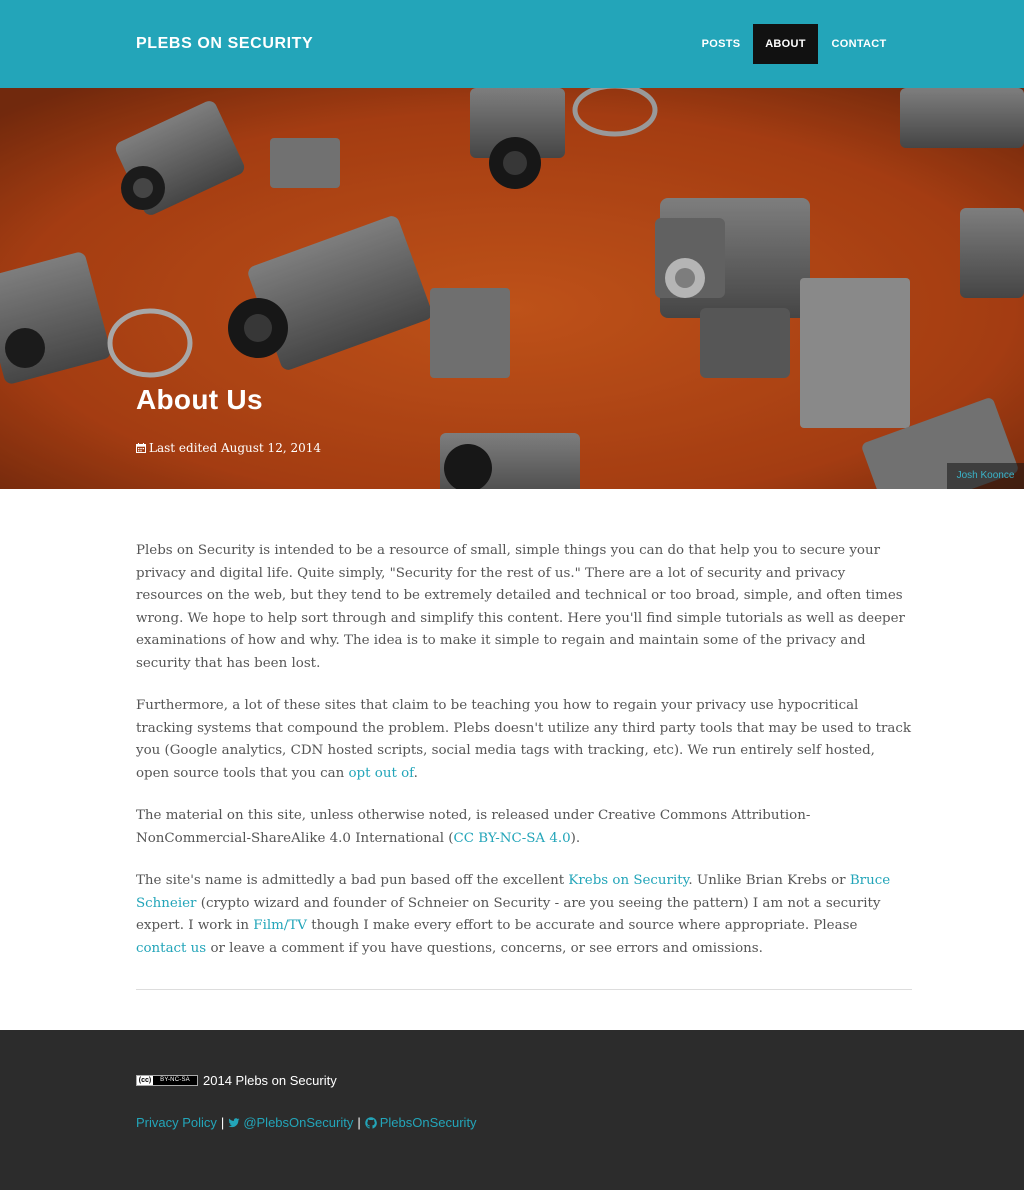 Image resolution: width=1024 pixels, height=1190 pixels. Describe the element at coordinates (224, 44) in the screenshot. I see `site-brand: PLEBS ON SECURITY` at that location.